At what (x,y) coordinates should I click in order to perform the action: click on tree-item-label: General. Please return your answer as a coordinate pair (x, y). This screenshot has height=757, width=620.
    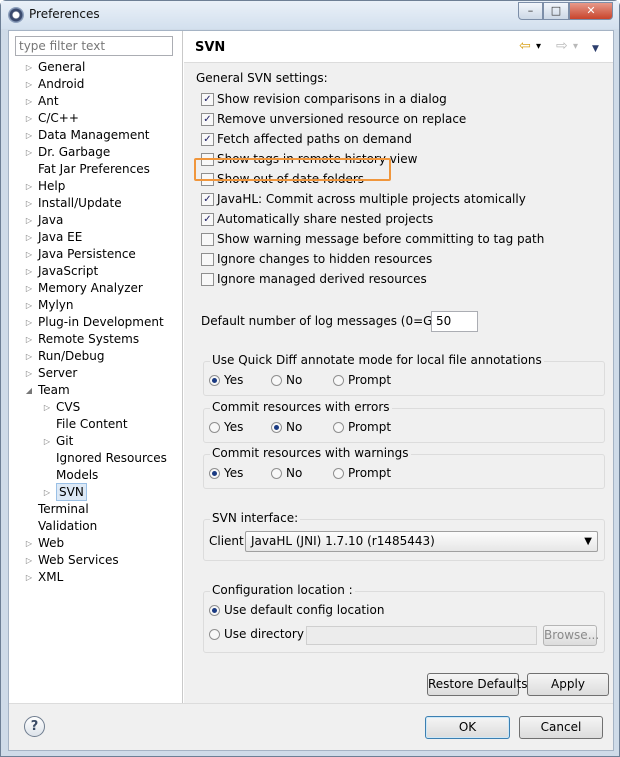
    Looking at the image, I should click on (62, 67).